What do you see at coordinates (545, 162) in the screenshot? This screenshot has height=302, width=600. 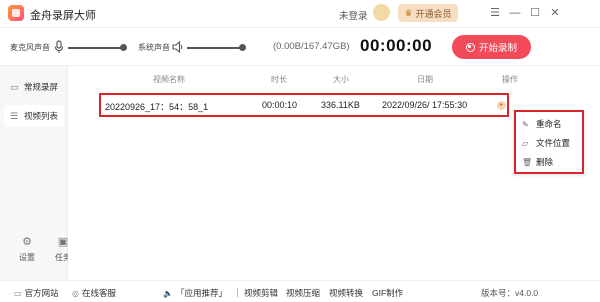 I see `menu-item-label: 删除` at bounding box center [545, 162].